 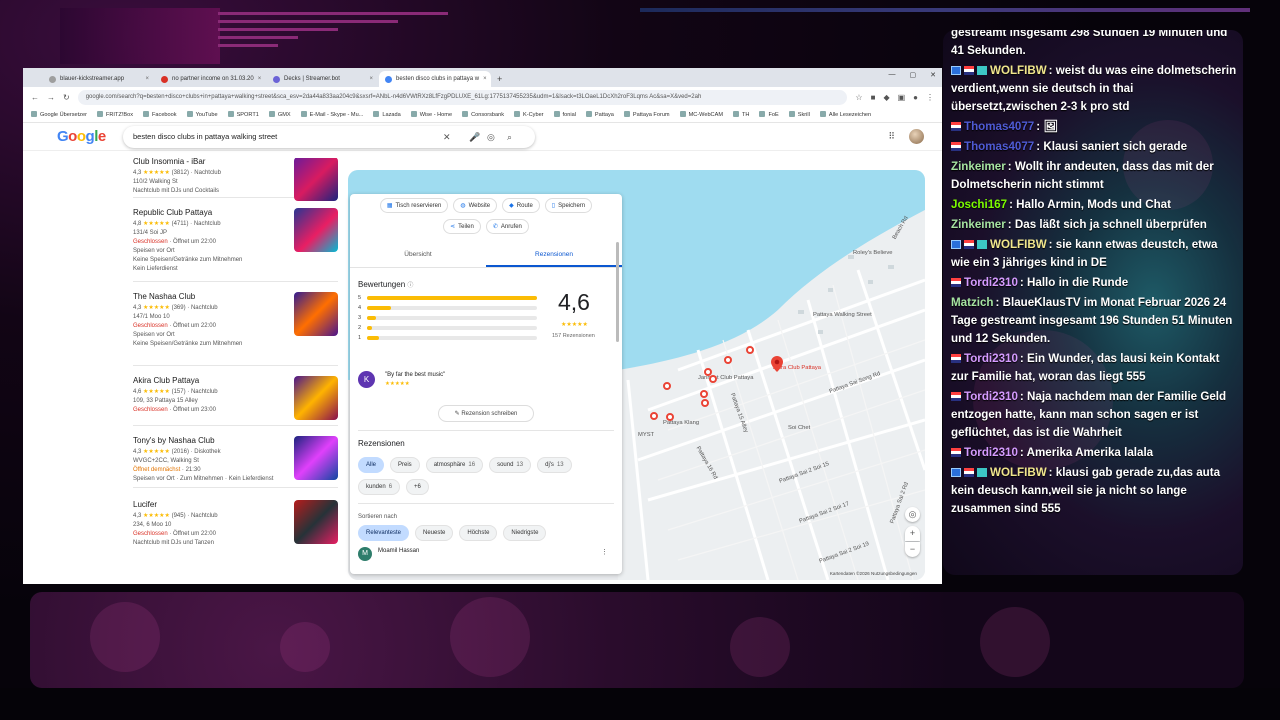 I want to click on sort-chip: Neueste, so click(x=434, y=533).